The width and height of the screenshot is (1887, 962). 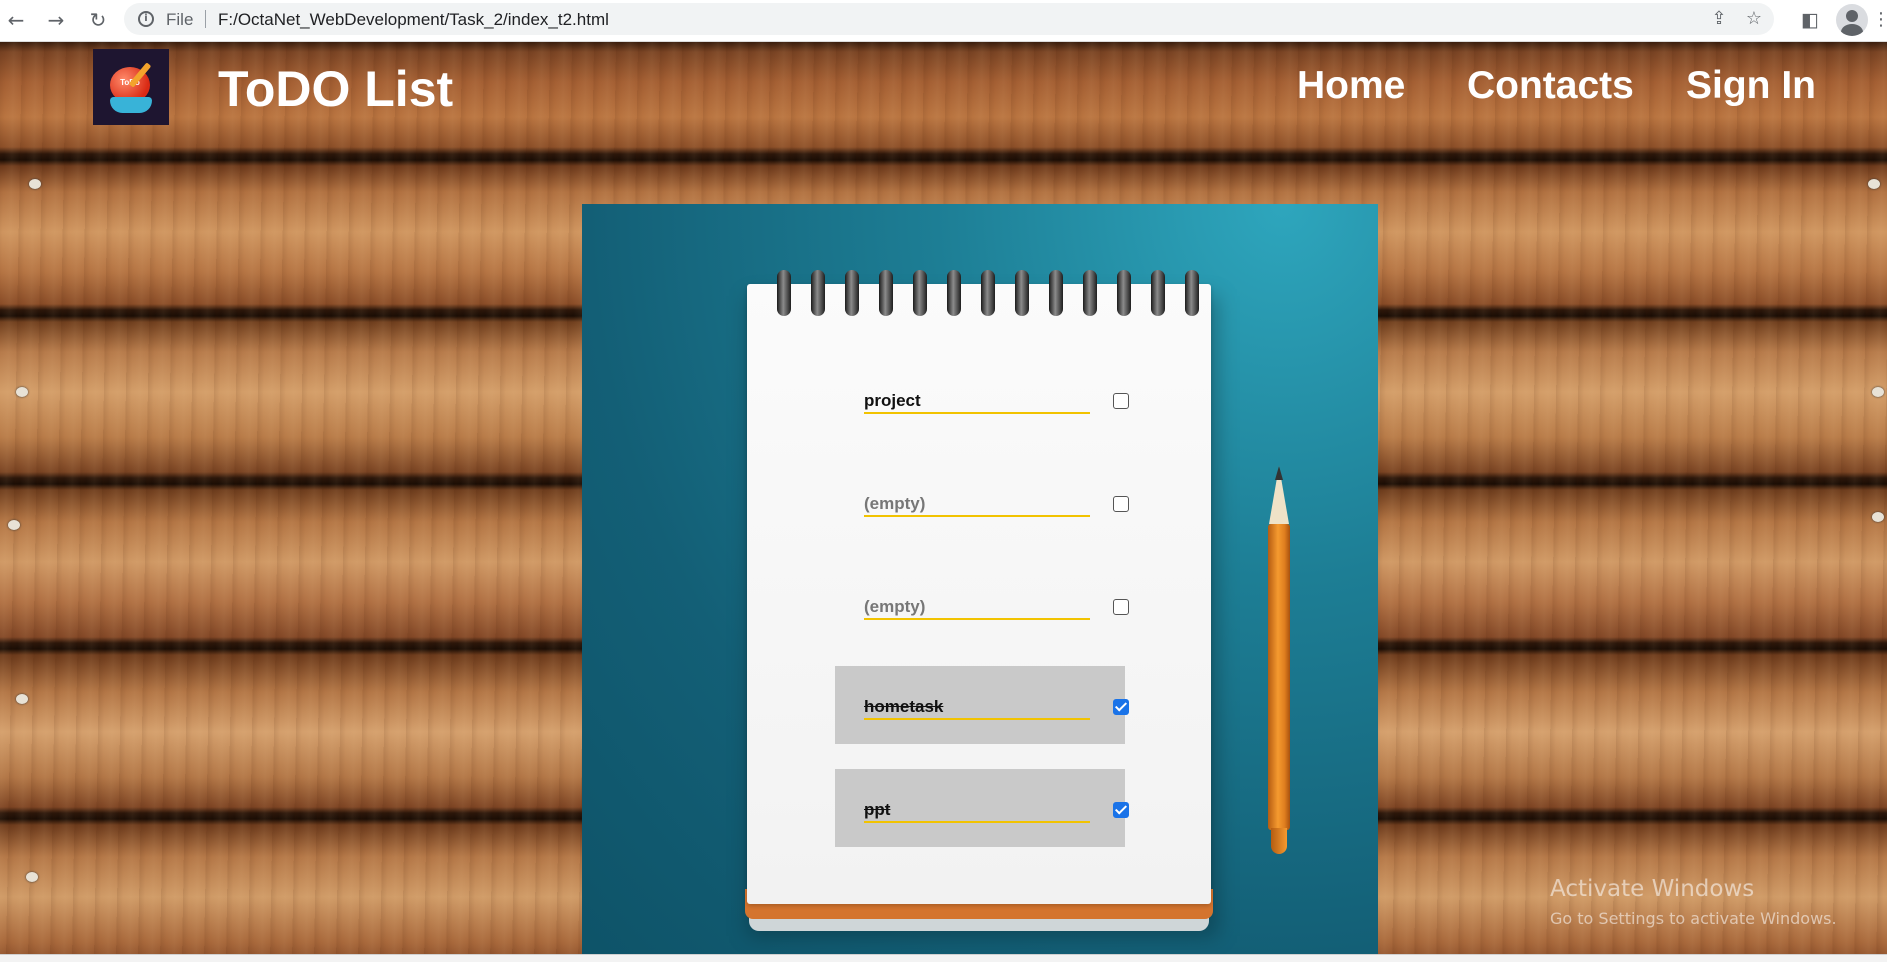 What do you see at coordinates (1279, 841) in the screenshot?
I see `pencil-end` at bounding box center [1279, 841].